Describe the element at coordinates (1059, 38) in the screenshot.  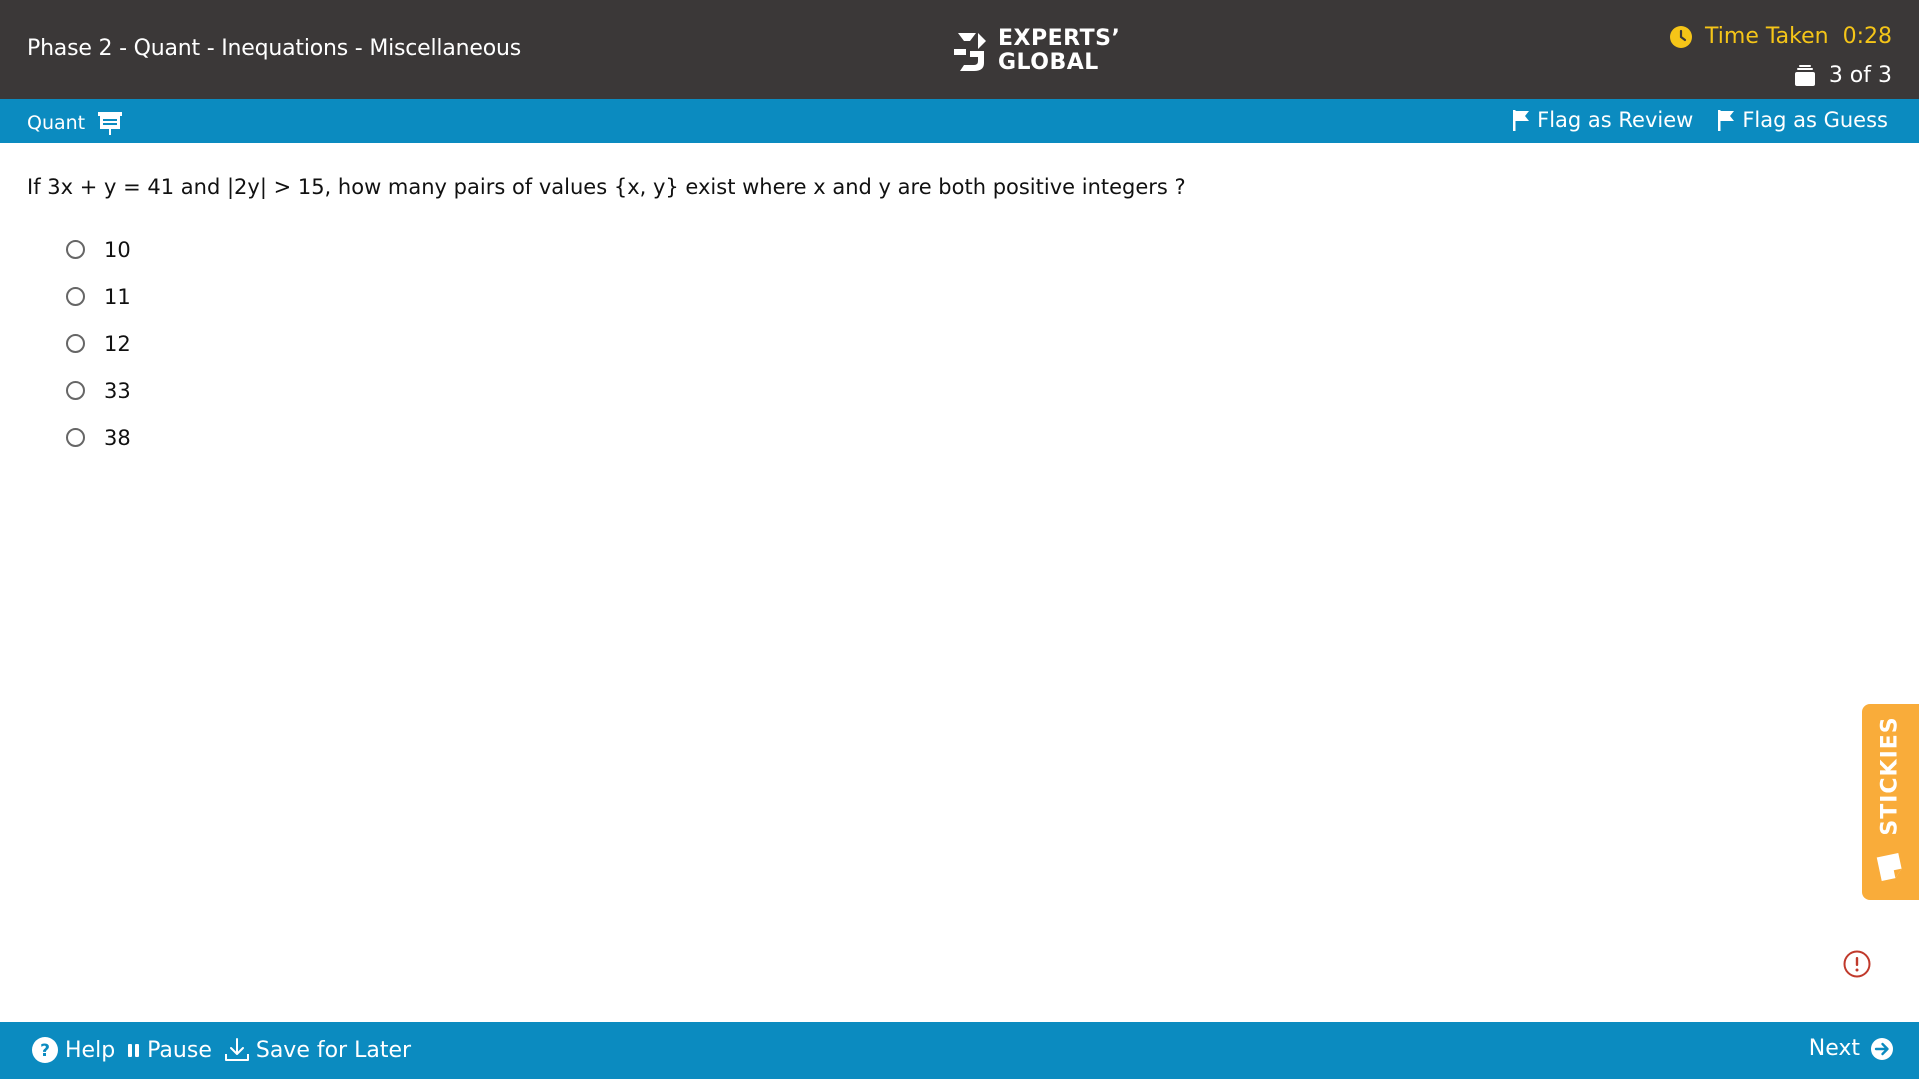
I see `logo-line-1: EXPERTS’` at that location.